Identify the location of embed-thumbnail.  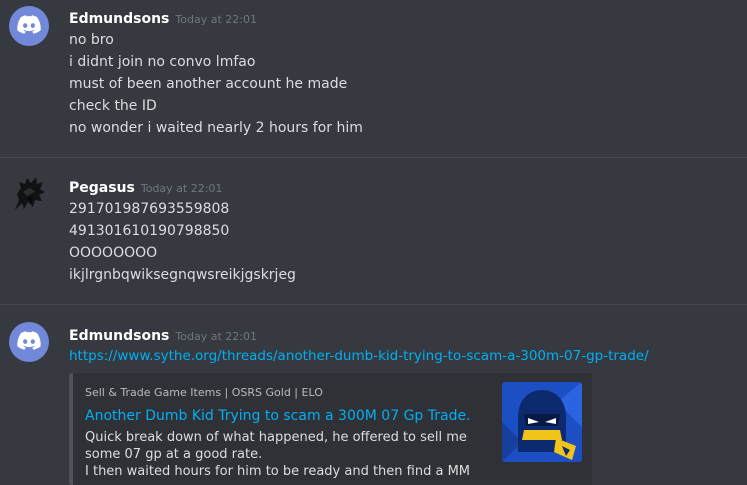
(542, 422).